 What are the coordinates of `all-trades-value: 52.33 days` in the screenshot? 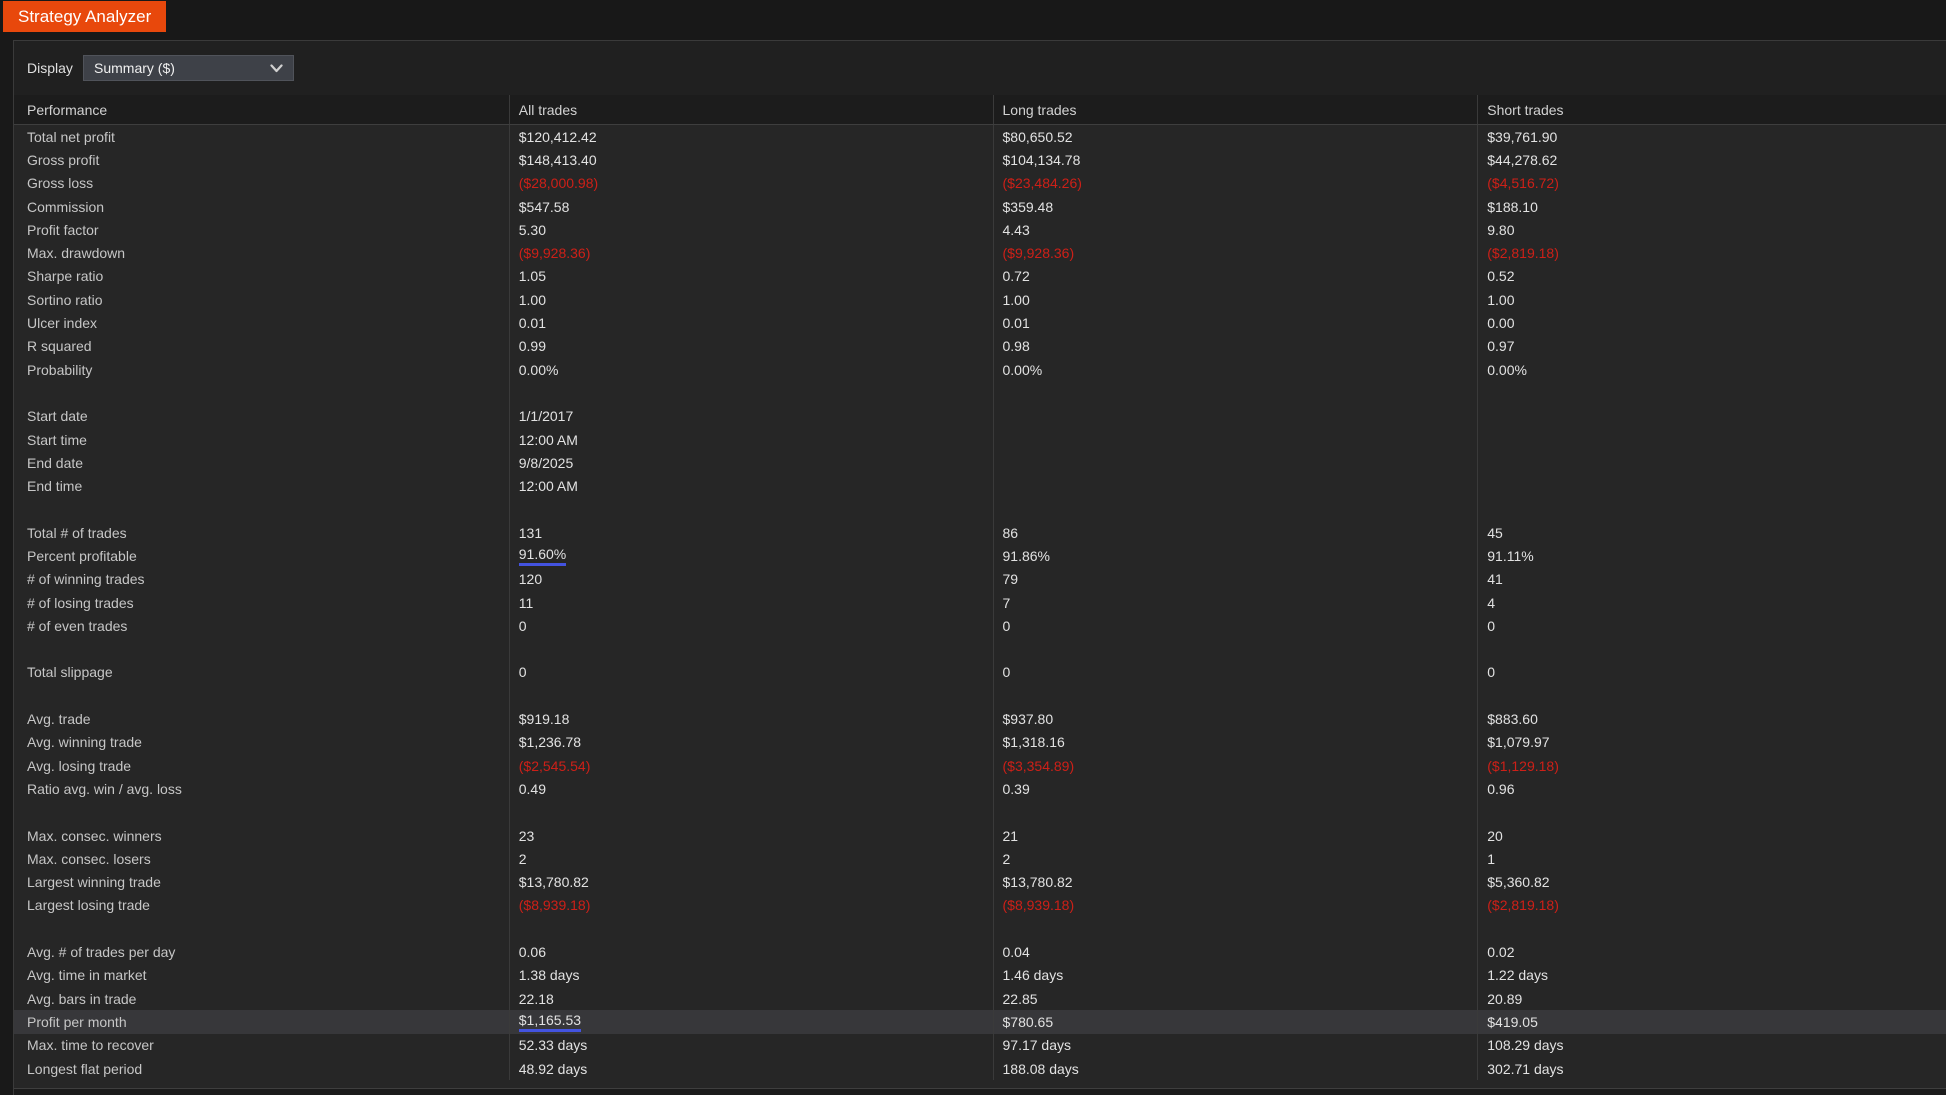 It's located at (750, 1045).